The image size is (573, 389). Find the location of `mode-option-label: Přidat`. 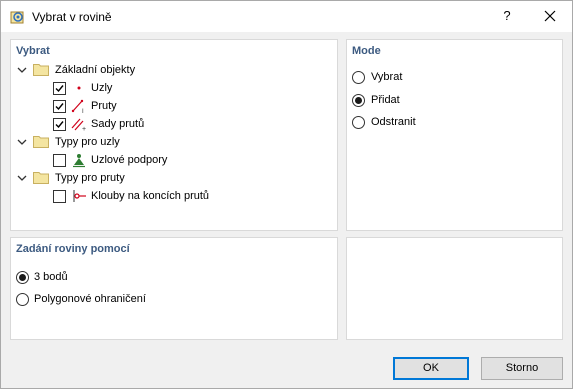

mode-option-label: Přidat is located at coordinates (385, 100).